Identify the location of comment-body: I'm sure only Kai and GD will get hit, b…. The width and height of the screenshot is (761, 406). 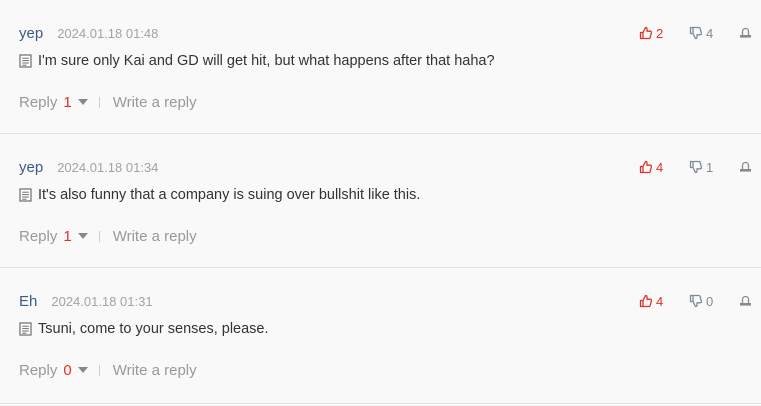
(257, 61).